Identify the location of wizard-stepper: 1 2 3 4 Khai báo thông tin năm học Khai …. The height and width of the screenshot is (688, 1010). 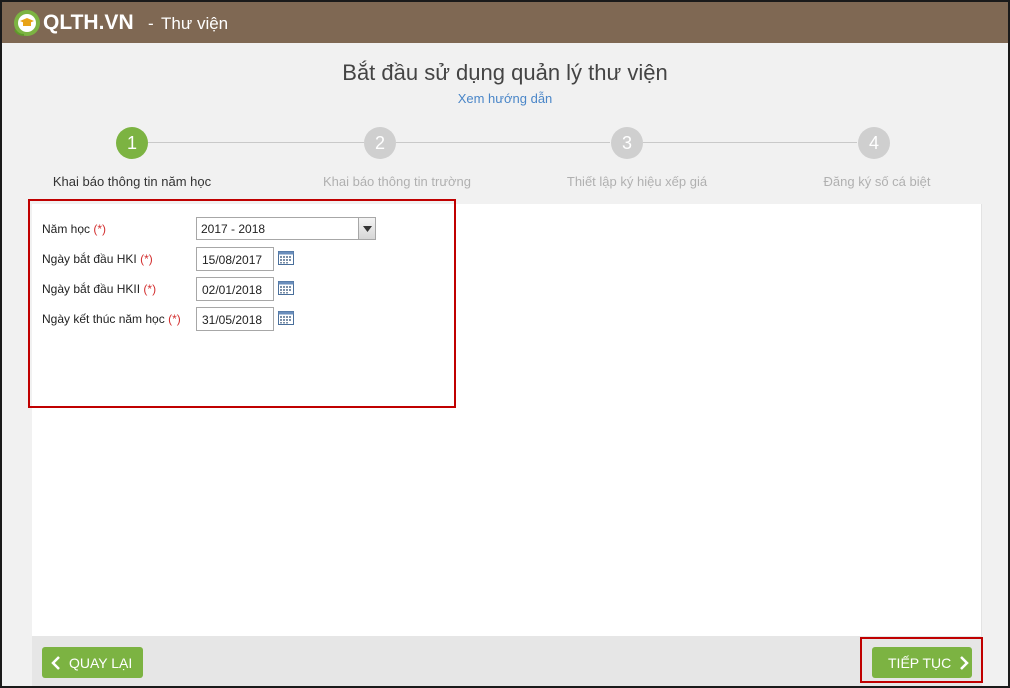
(505, 161).